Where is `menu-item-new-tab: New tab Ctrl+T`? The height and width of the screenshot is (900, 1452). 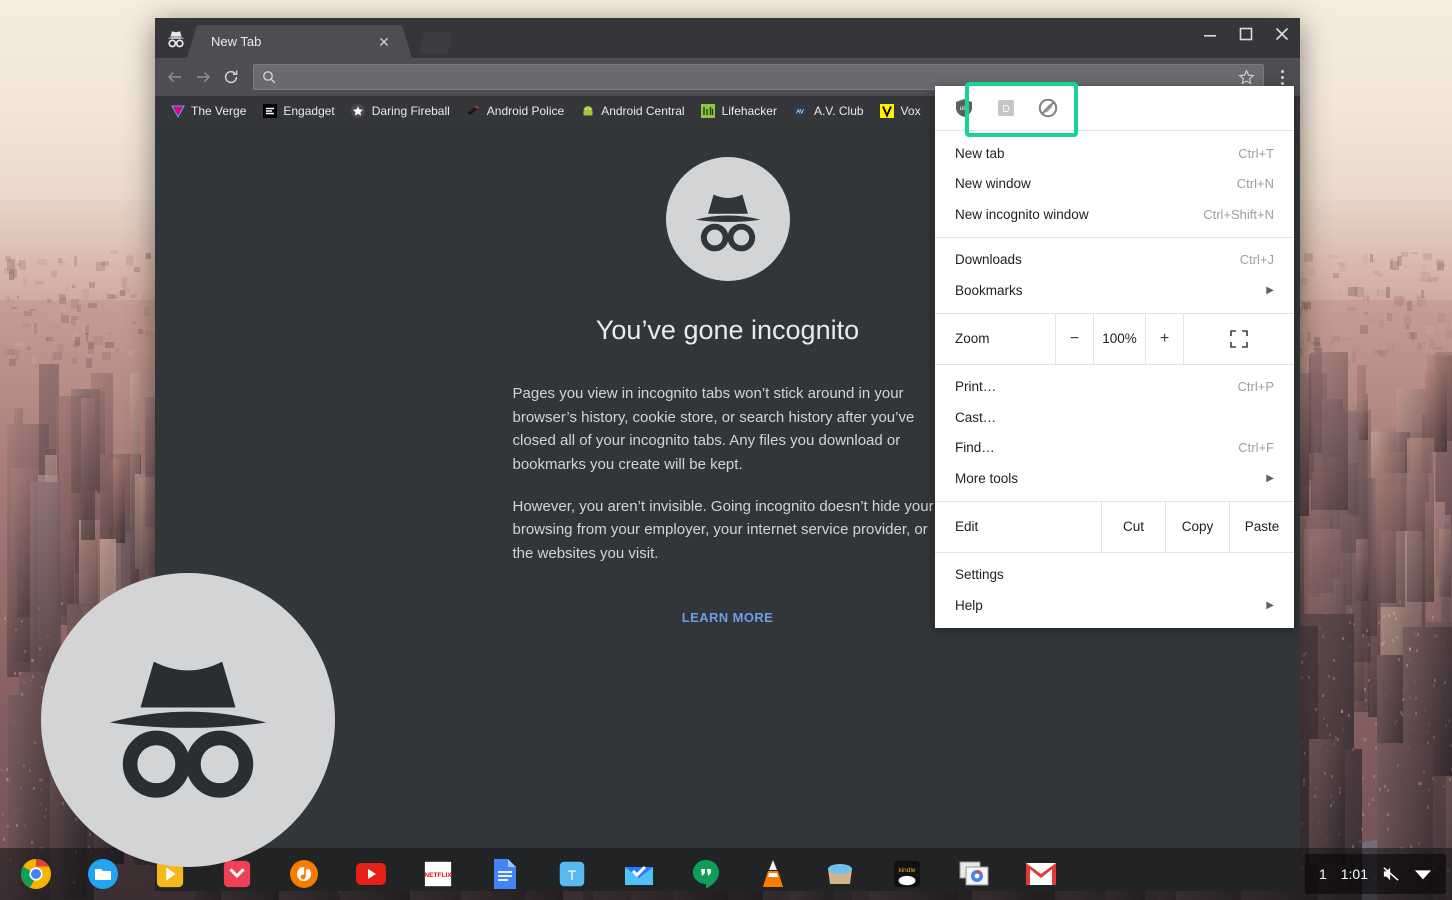
menu-item-new-tab: New tab Ctrl+T is located at coordinates (1114, 153).